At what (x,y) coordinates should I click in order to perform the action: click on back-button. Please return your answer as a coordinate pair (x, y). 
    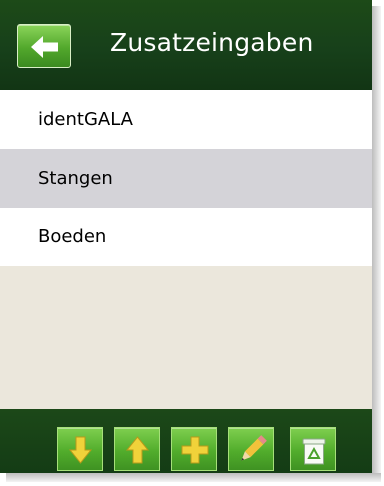
    Looking at the image, I should click on (44, 46).